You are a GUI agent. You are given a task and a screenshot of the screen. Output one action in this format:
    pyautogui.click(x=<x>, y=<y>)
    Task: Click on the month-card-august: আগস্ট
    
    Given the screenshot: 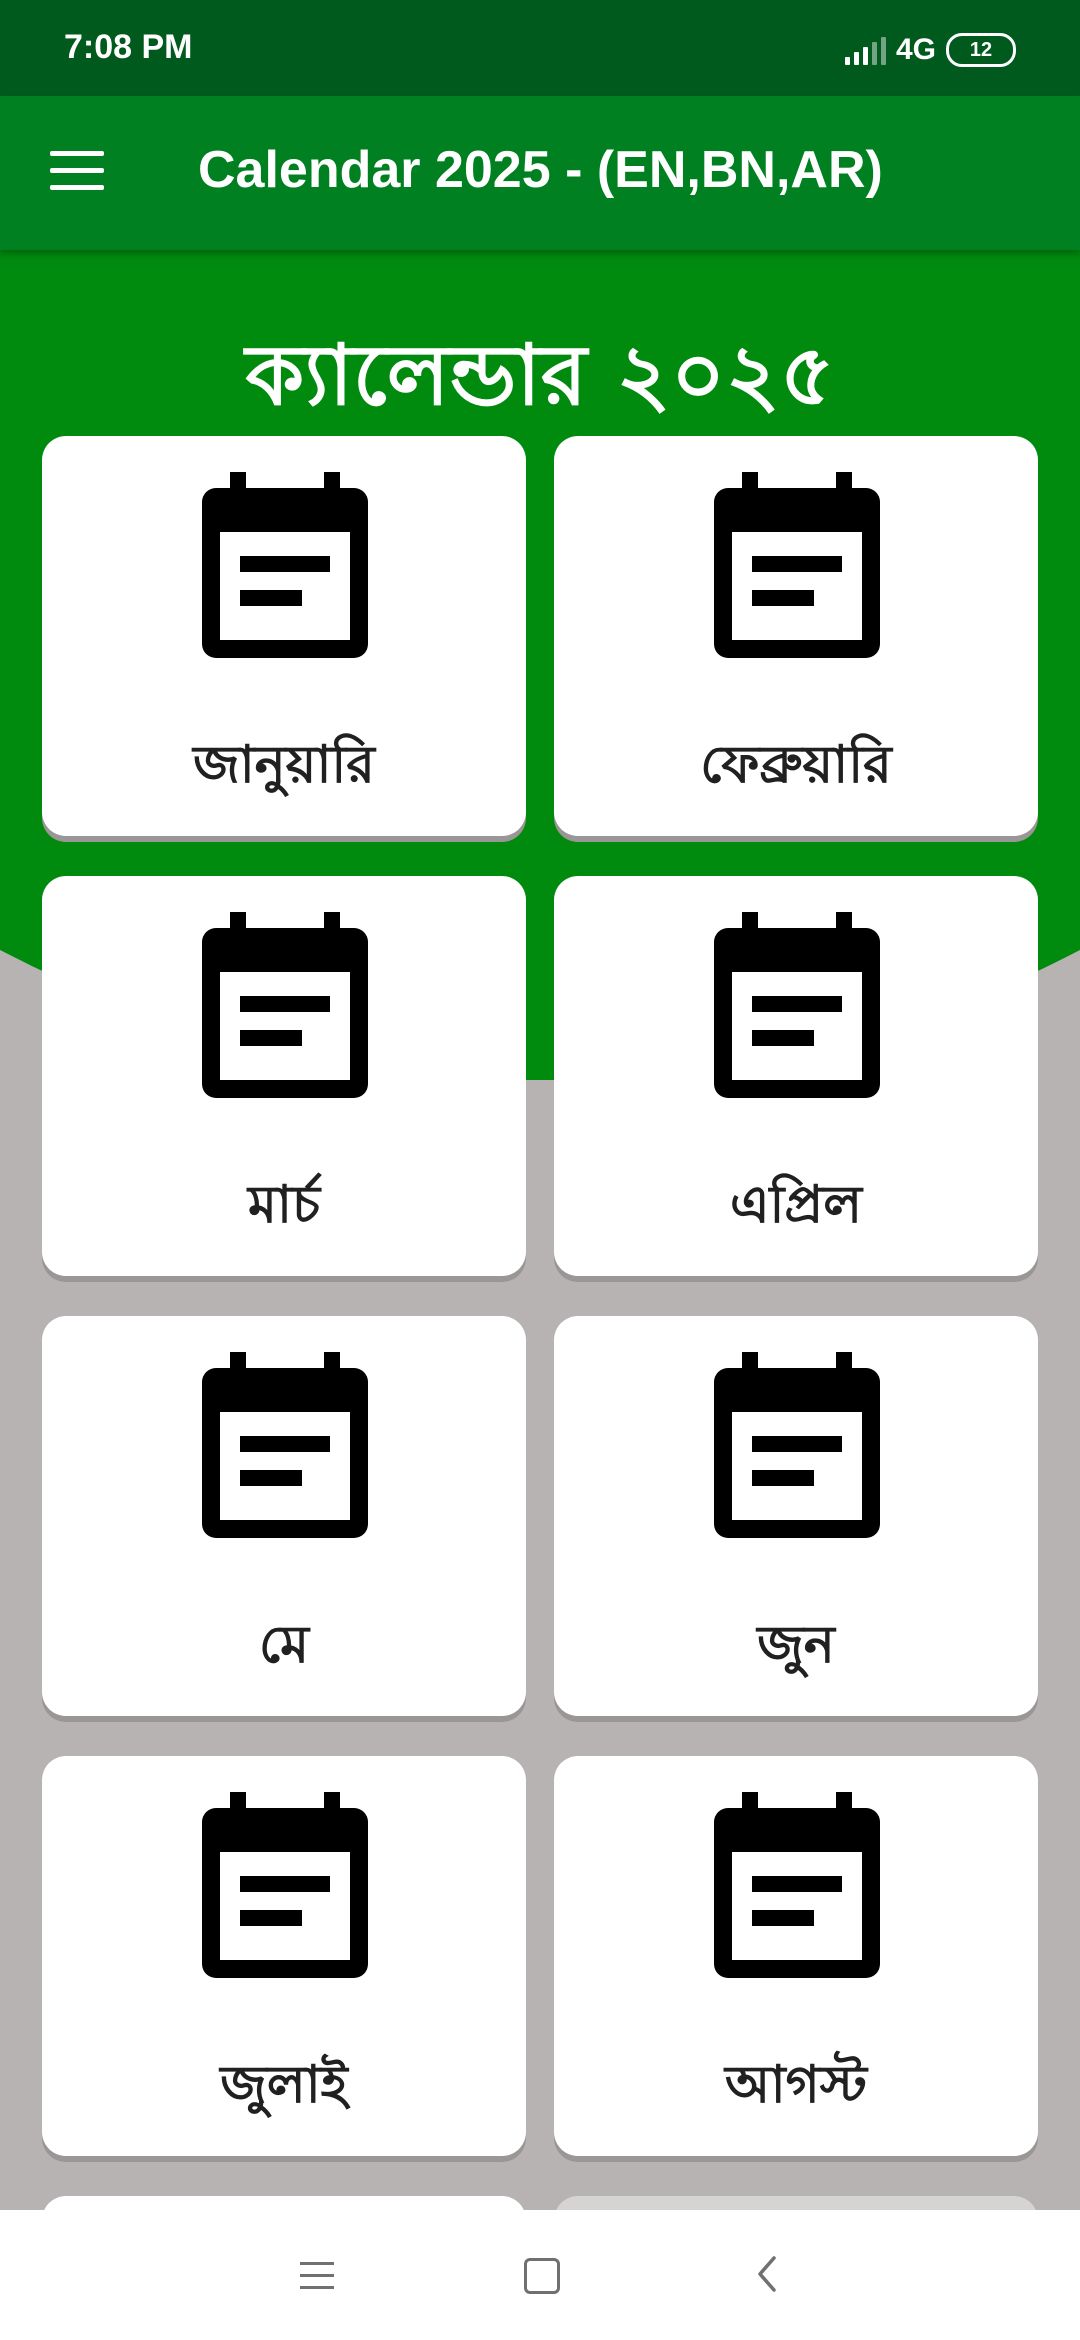 What is the action you would take?
    pyautogui.click(x=796, y=1956)
    